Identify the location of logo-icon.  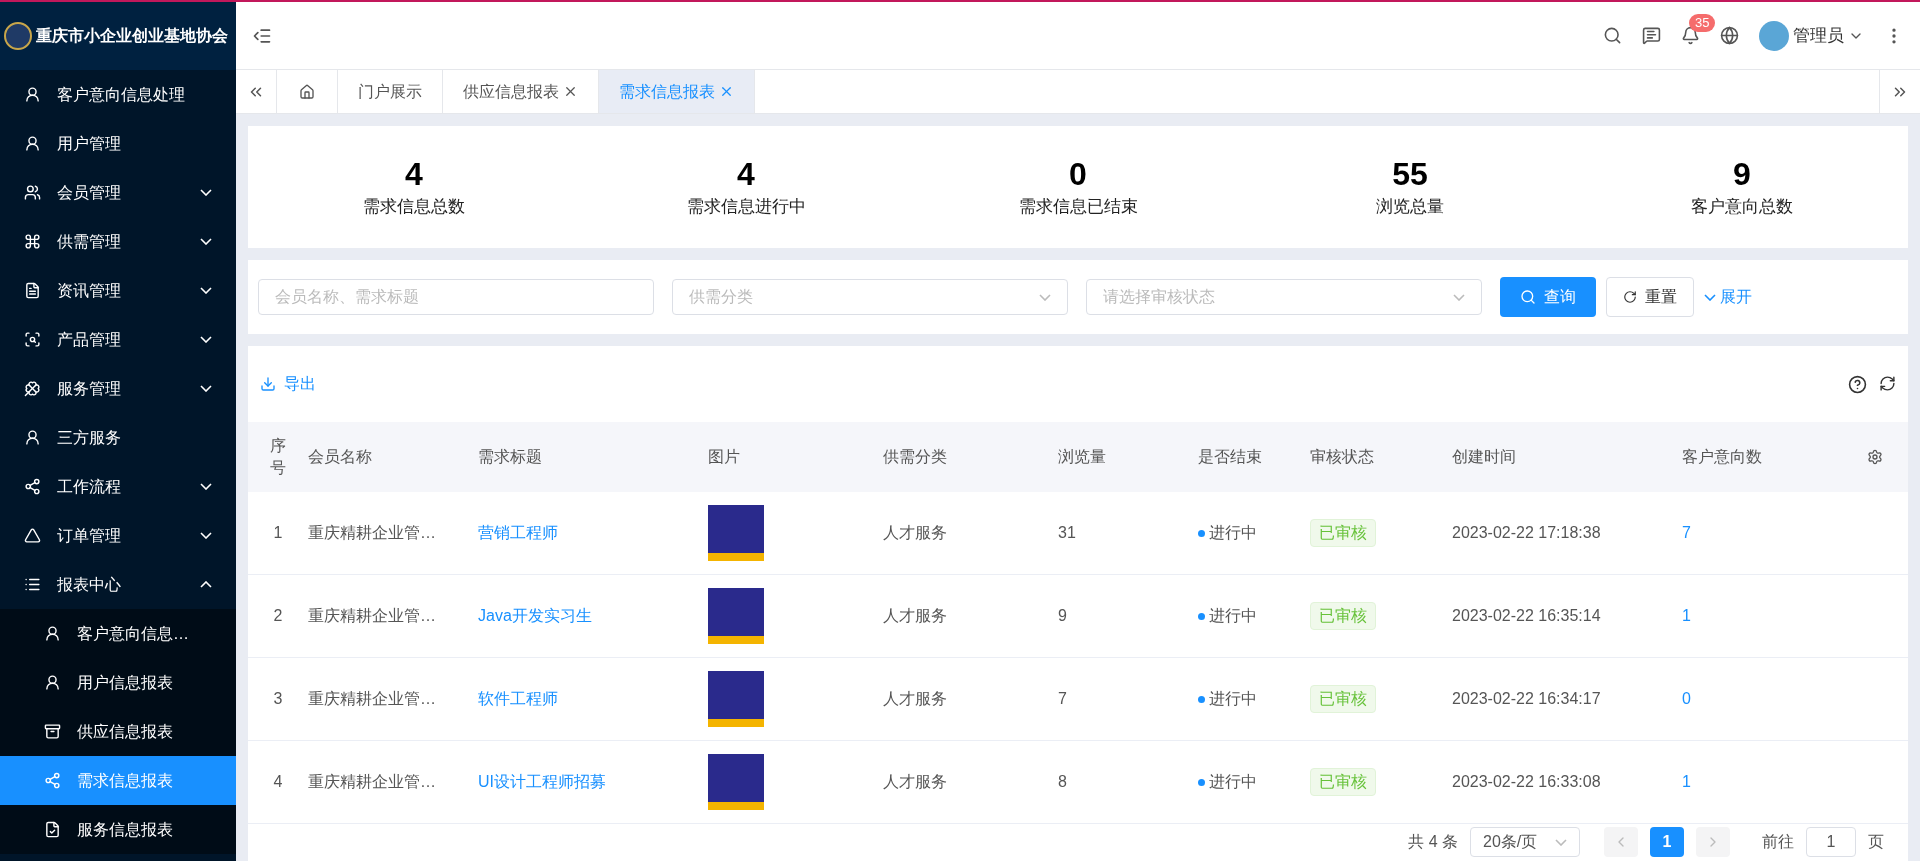
(18, 36).